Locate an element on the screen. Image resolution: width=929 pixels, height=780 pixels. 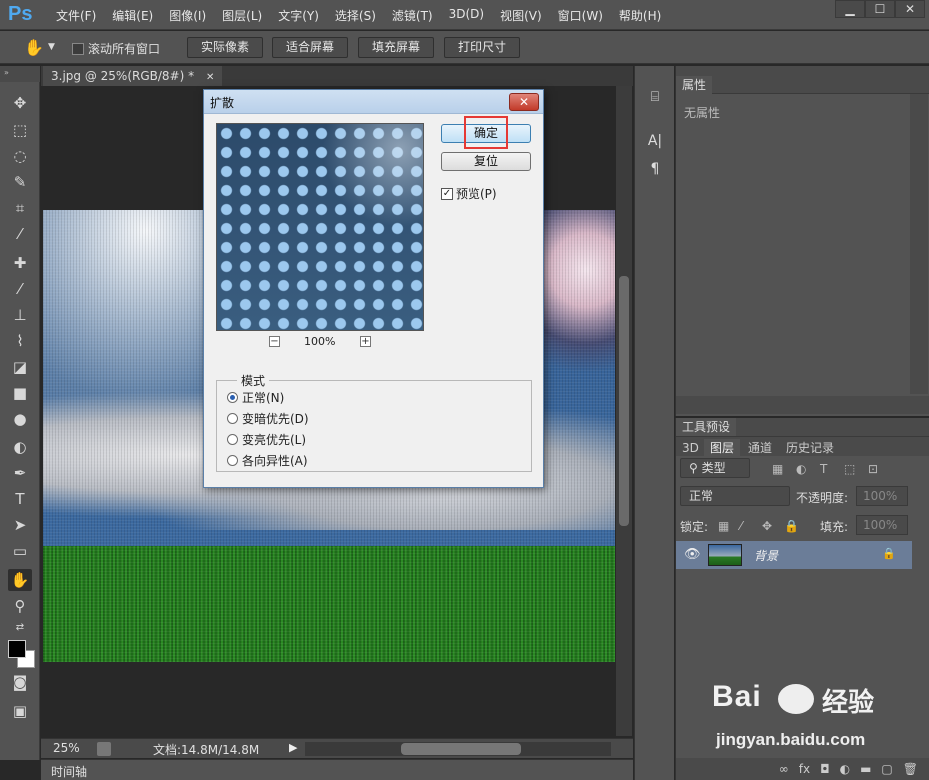
close-window-button: ✕ is located at coordinates (910, 9).